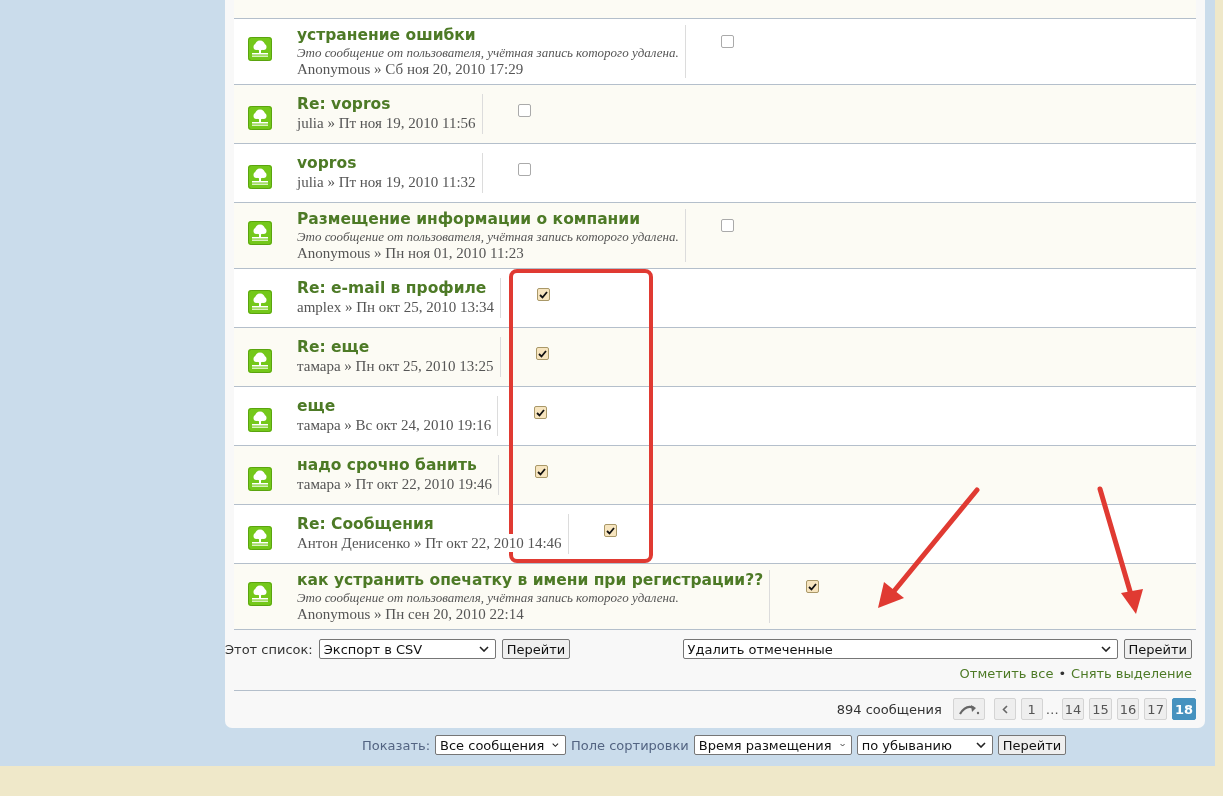 This screenshot has width=1223, height=796. Describe the element at coordinates (900, 649) in the screenshot. I see `moderation-select: Удалить отмеченные` at that location.